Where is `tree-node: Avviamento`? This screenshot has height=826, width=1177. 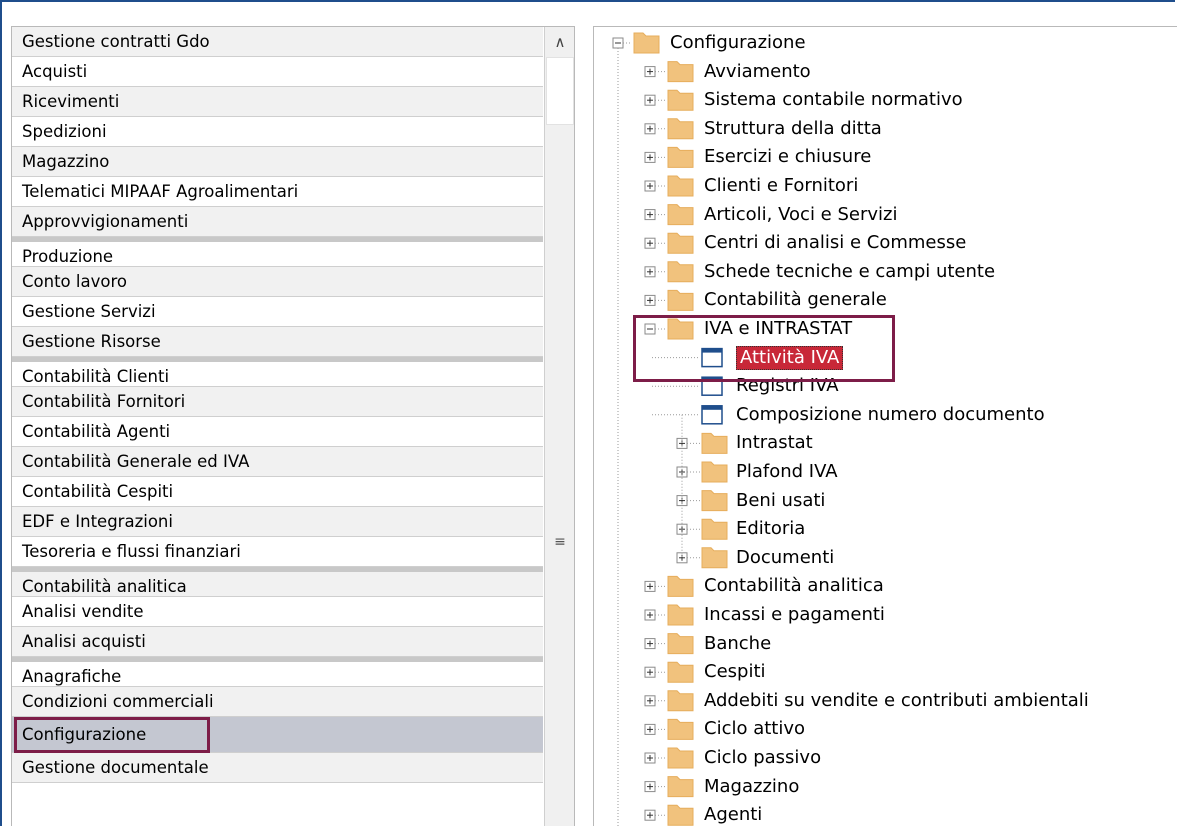
tree-node: Avviamento is located at coordinates (757, 72).